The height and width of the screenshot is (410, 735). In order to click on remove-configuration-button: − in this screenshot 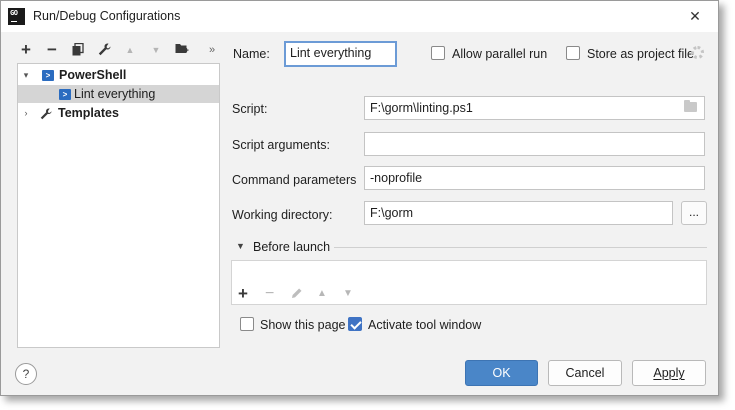, I will do `click(52, 50)`.